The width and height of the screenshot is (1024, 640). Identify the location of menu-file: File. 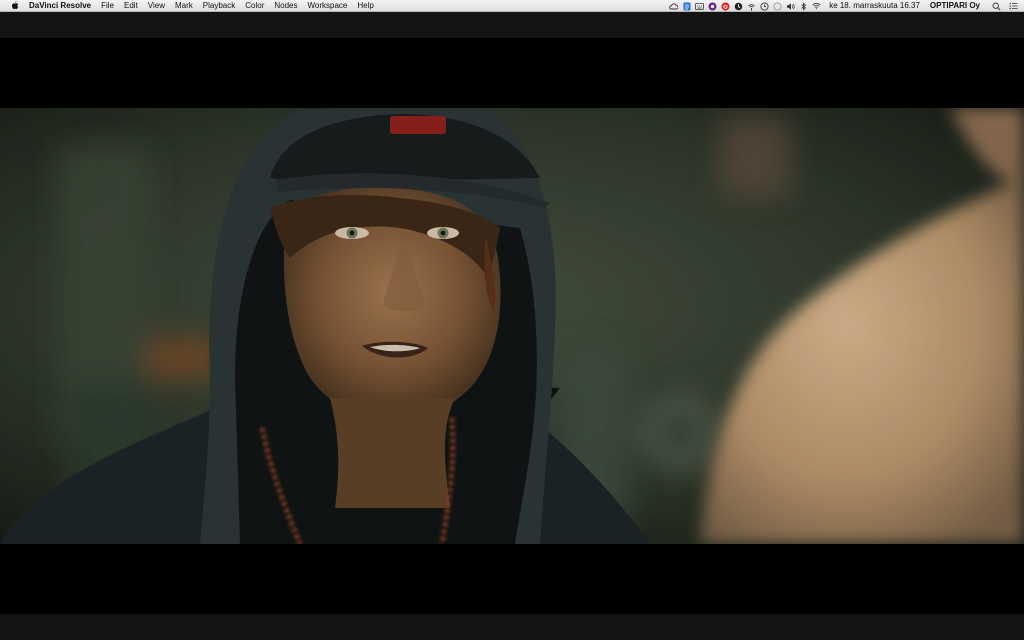
(107, 6).